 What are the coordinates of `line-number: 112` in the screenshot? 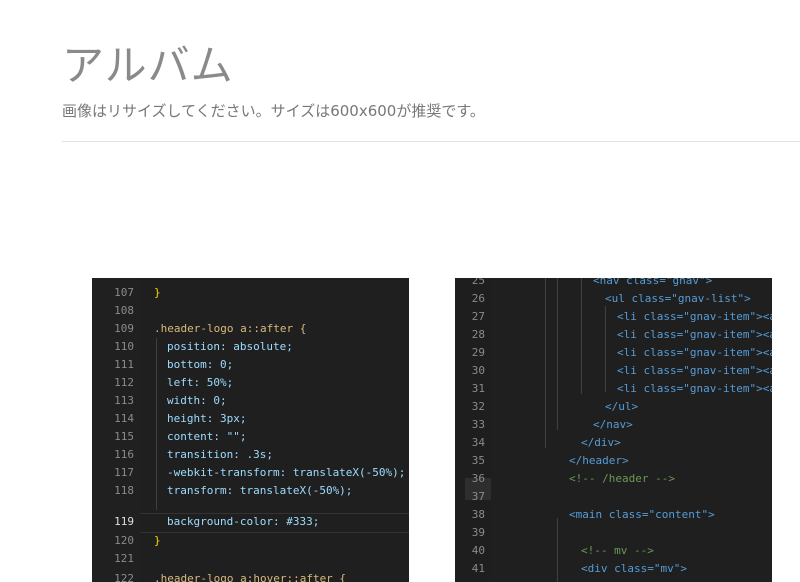 It's located at (124, 382).